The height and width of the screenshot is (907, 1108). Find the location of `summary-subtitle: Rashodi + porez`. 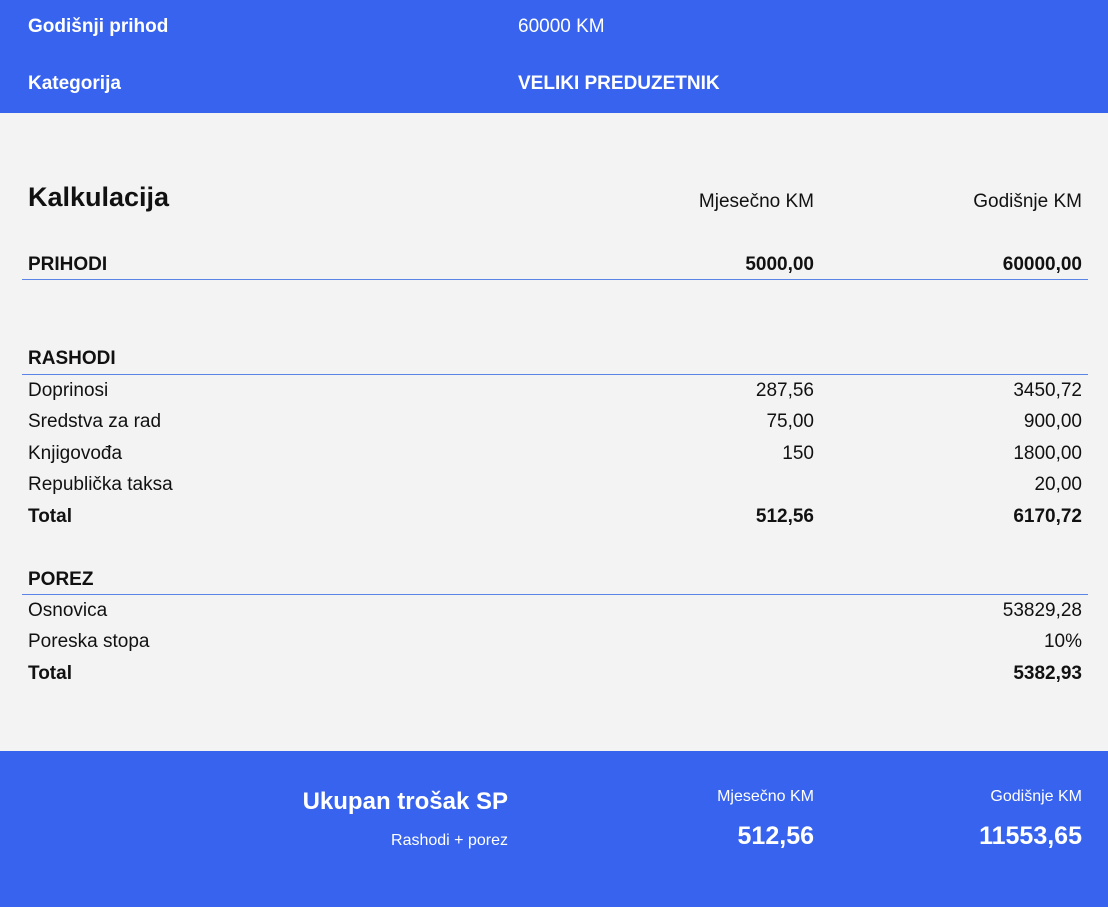

summary-subtitle: Rashodi + porez is located at coordinates (449, 840).